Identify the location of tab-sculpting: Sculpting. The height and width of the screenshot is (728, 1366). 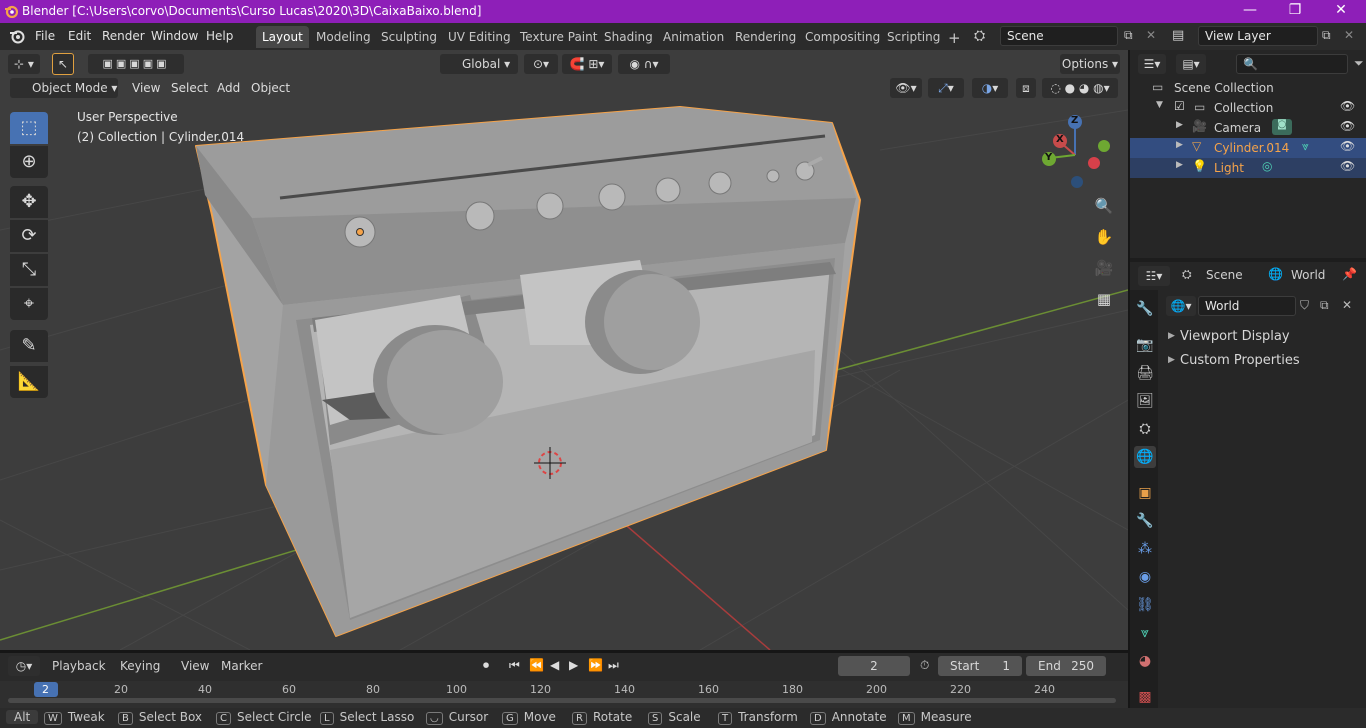
(409, 37).